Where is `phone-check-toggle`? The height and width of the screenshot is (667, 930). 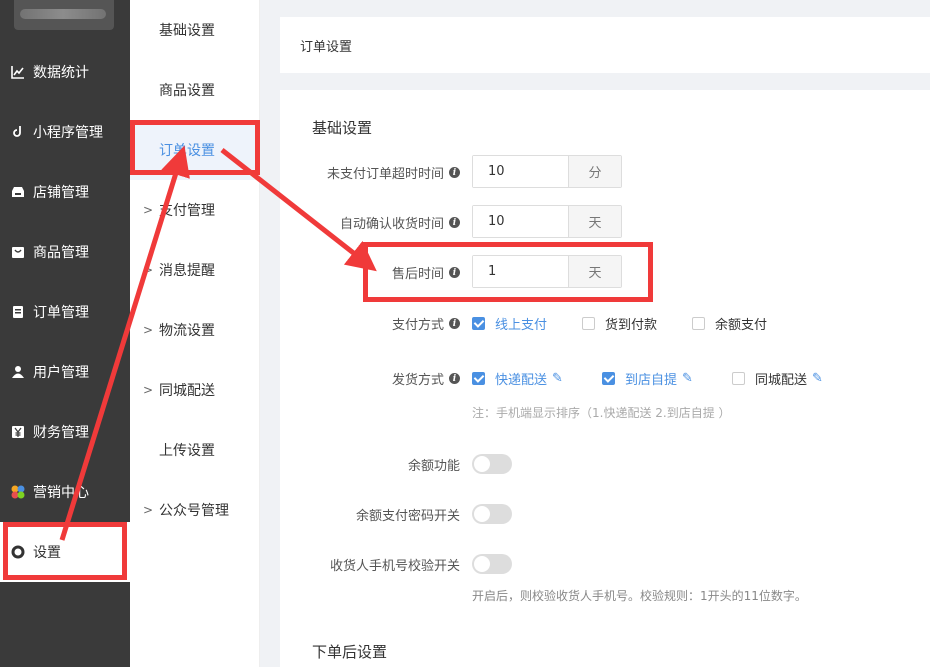
phone-check-toggle is located at coordinates (492, 564).